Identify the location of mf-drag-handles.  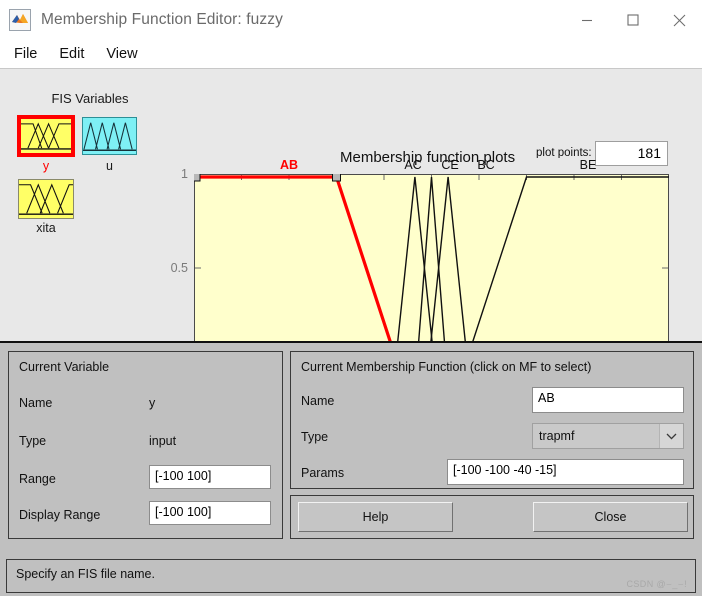
(297, 268).